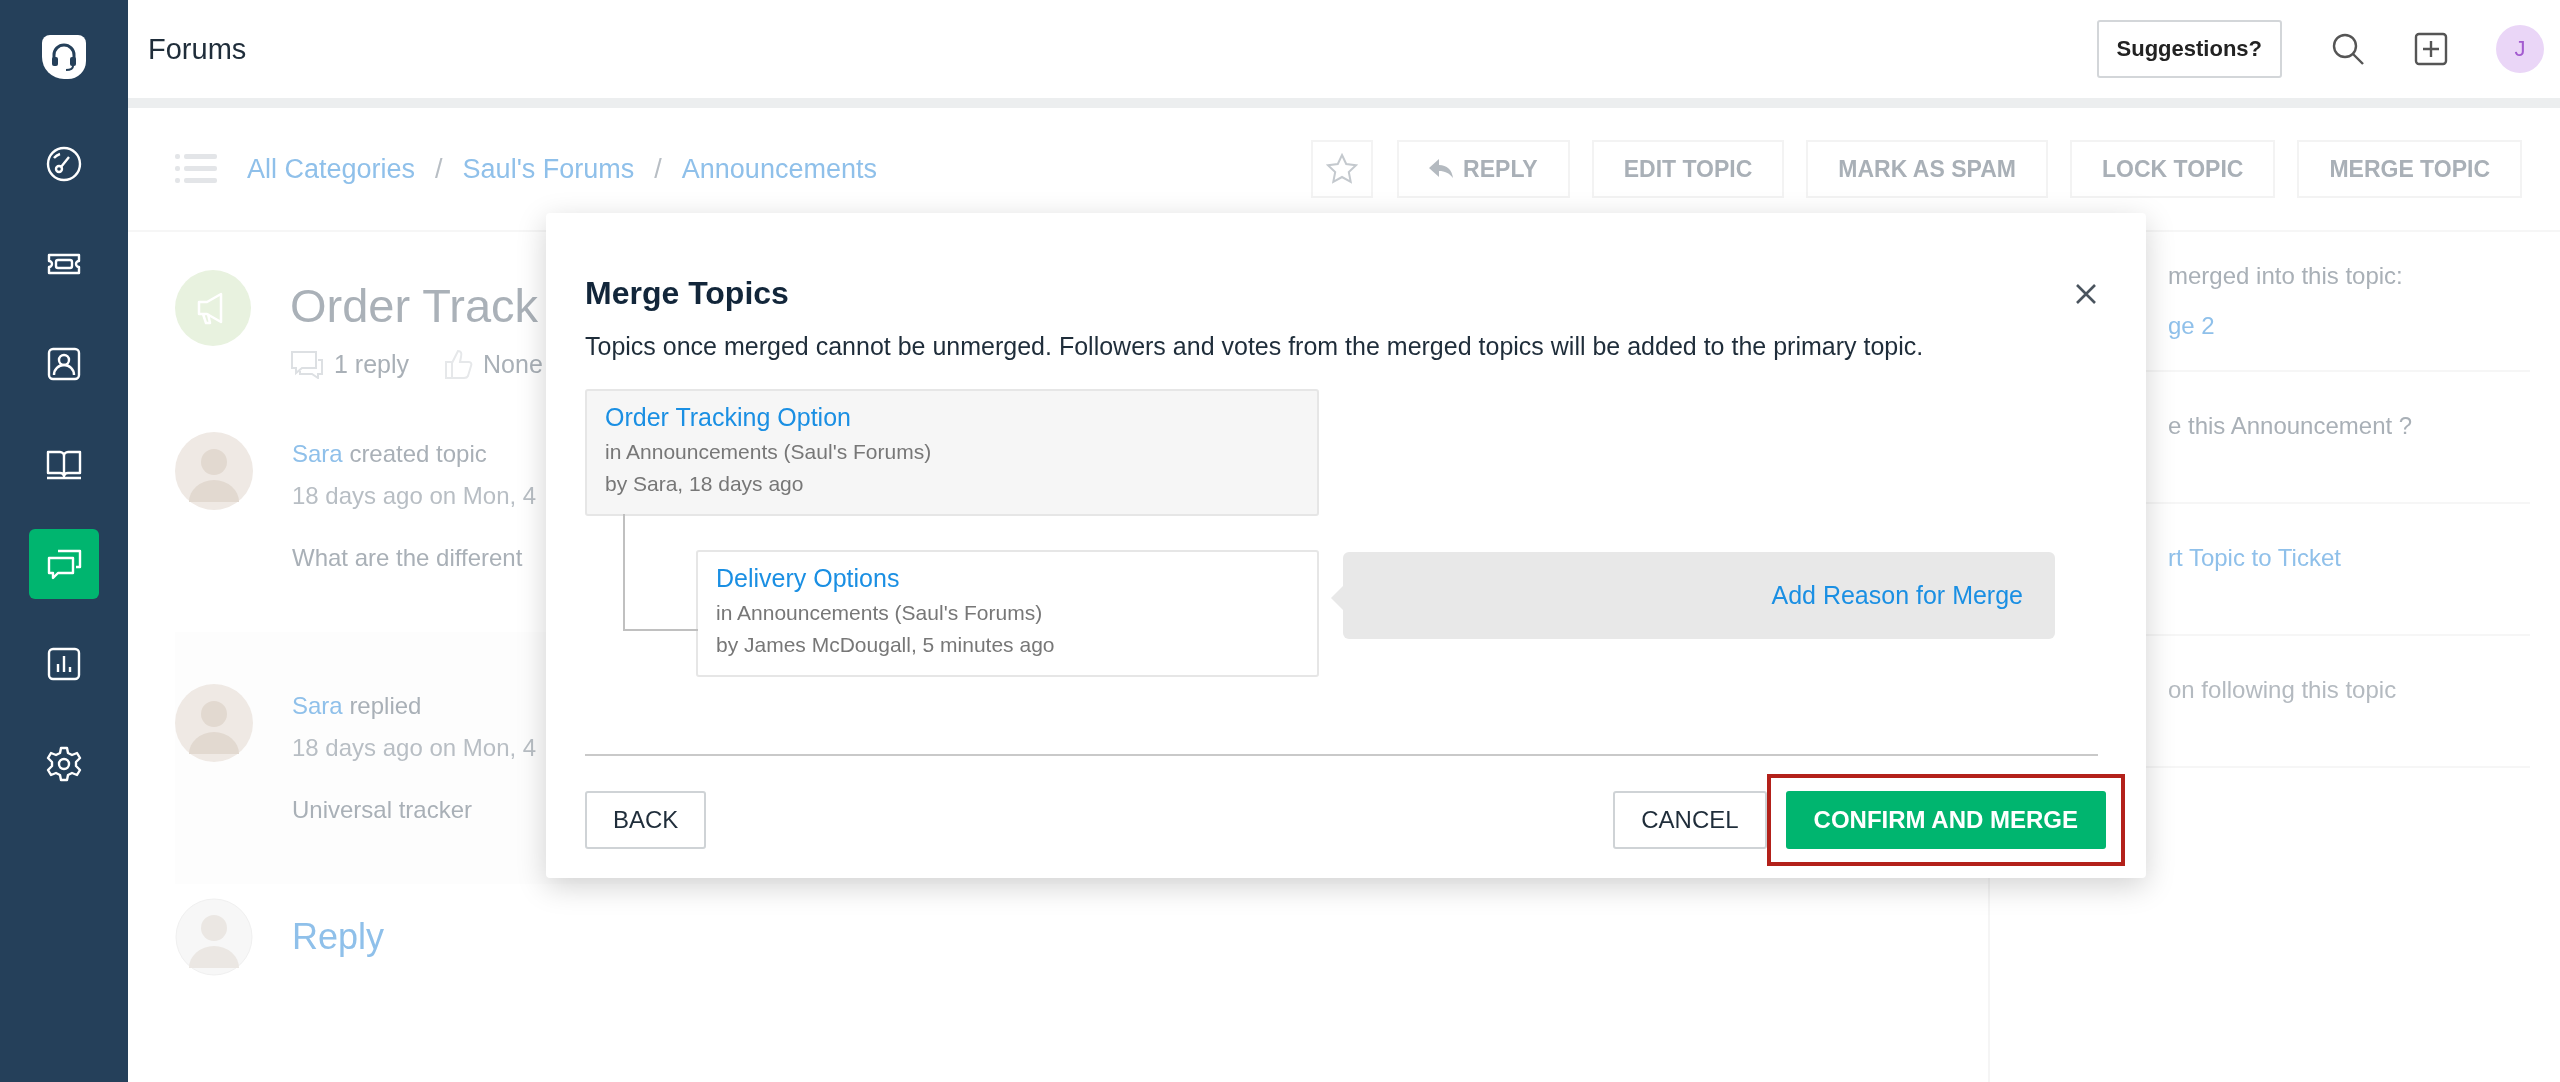  I want to click on side-text: e this Announcement ?, so click(2291, 426).